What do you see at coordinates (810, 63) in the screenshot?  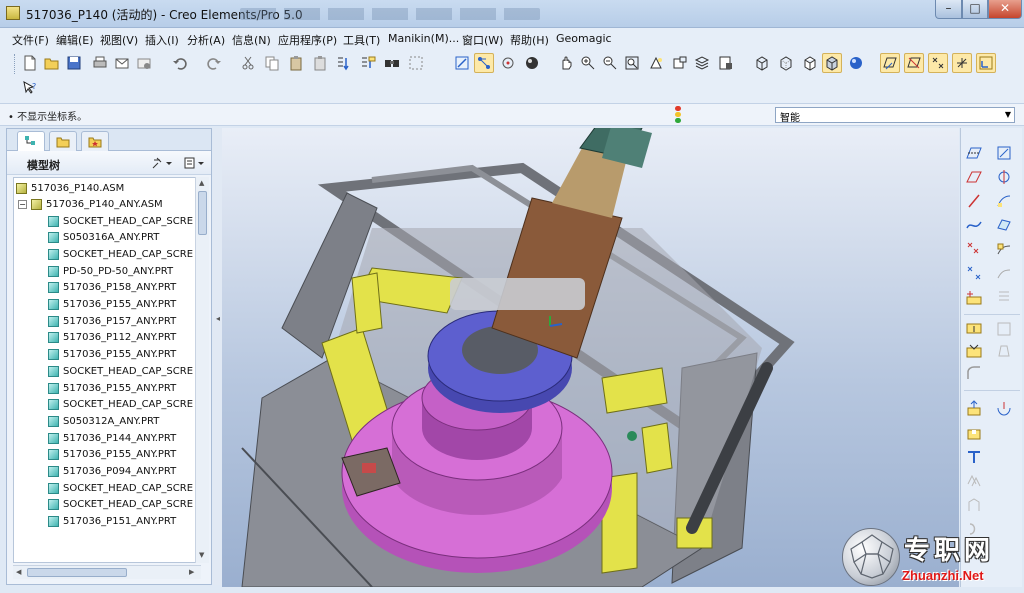 I see `no-hidden-icon` at bounding box center [810, 63].